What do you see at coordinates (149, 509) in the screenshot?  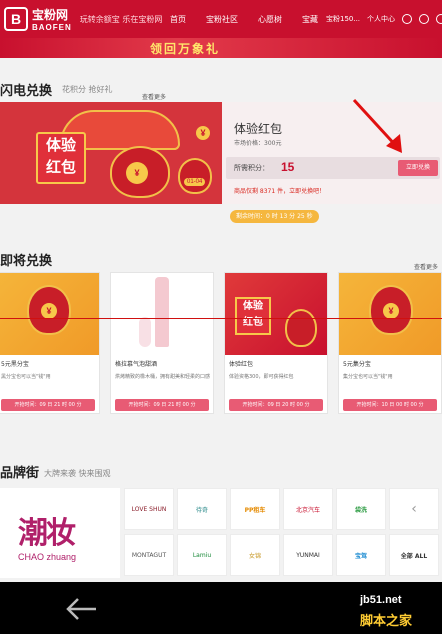 I see `brand-logo: LOVE SHUN` at bounding box center [149, 509].